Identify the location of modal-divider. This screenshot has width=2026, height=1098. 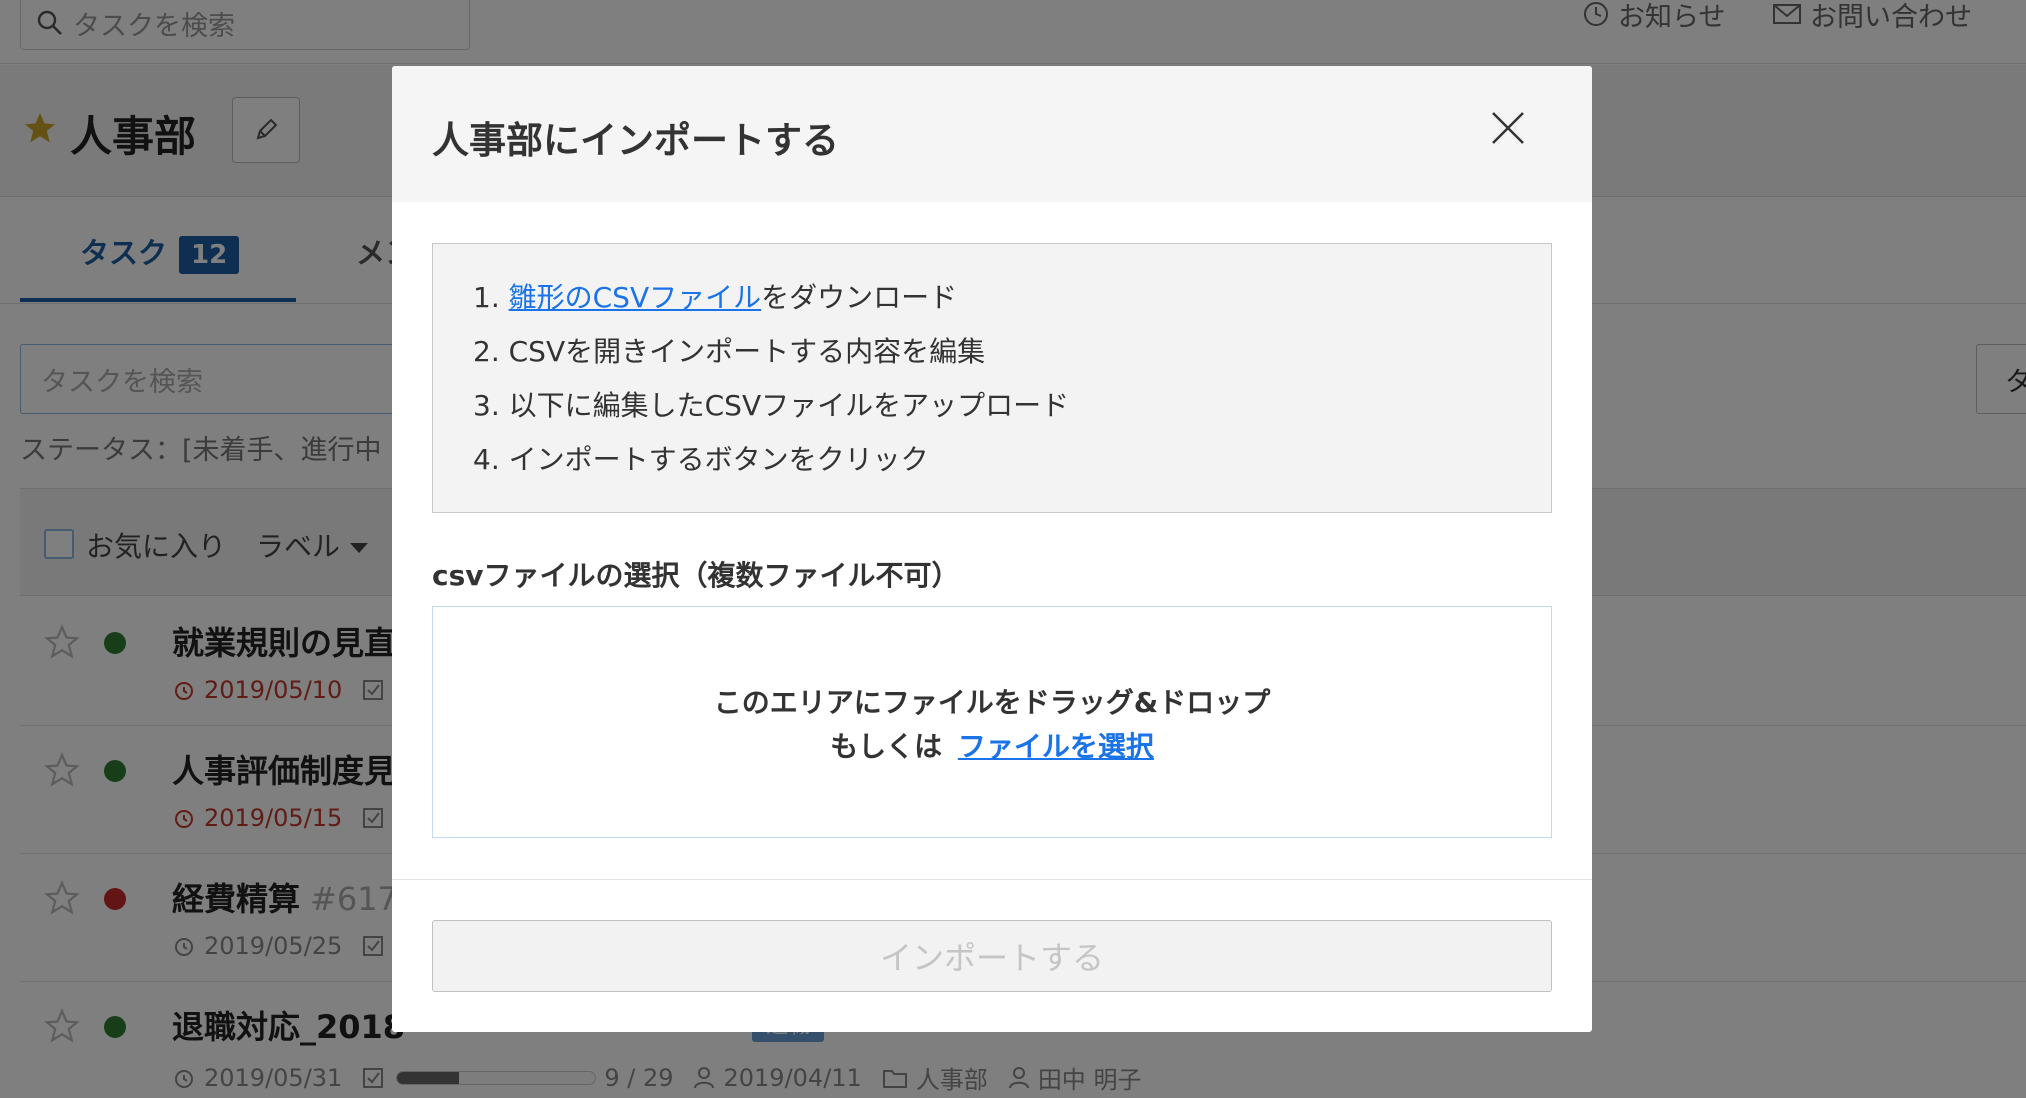
(992, 879).